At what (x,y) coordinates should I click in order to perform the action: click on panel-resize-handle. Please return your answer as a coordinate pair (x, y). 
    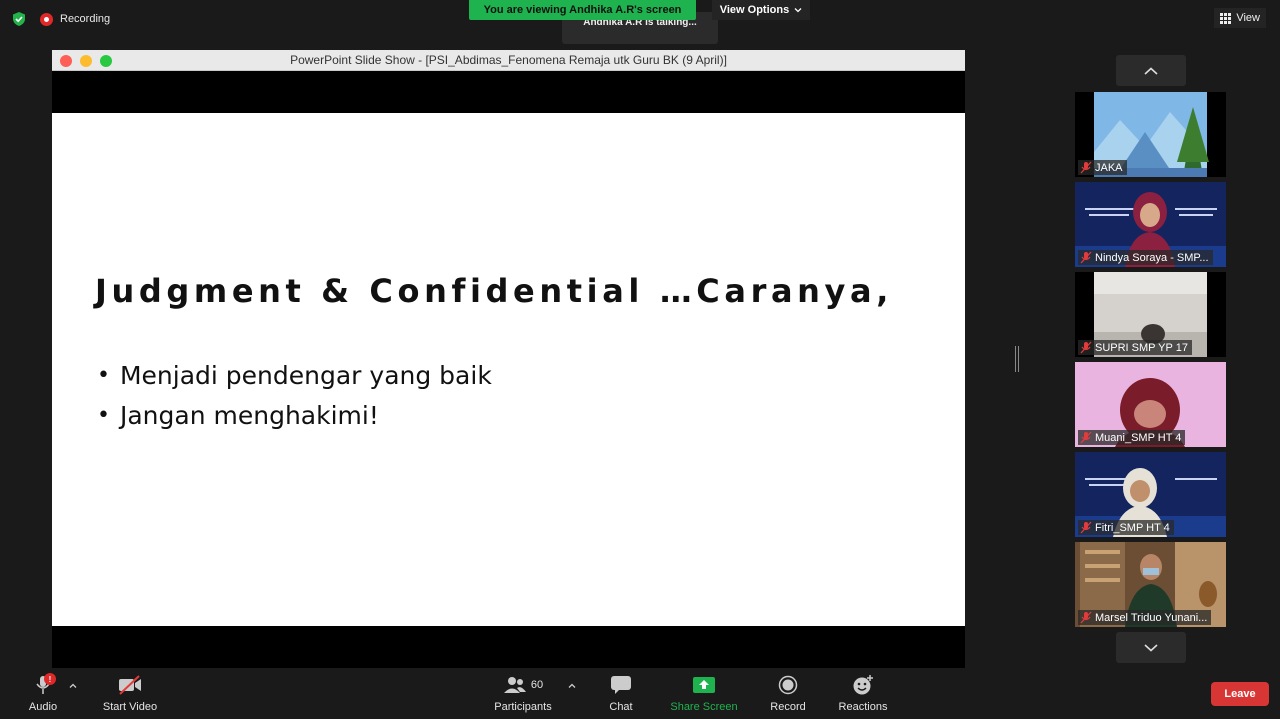
    Looking at the image, I should click on (1017, 359).